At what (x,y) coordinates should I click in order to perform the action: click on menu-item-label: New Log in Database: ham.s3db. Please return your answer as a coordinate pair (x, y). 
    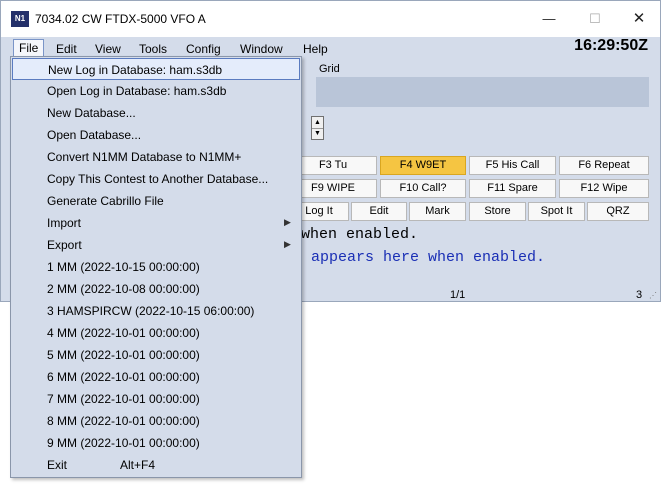
    Looking at the image, I should click on (135, 70).